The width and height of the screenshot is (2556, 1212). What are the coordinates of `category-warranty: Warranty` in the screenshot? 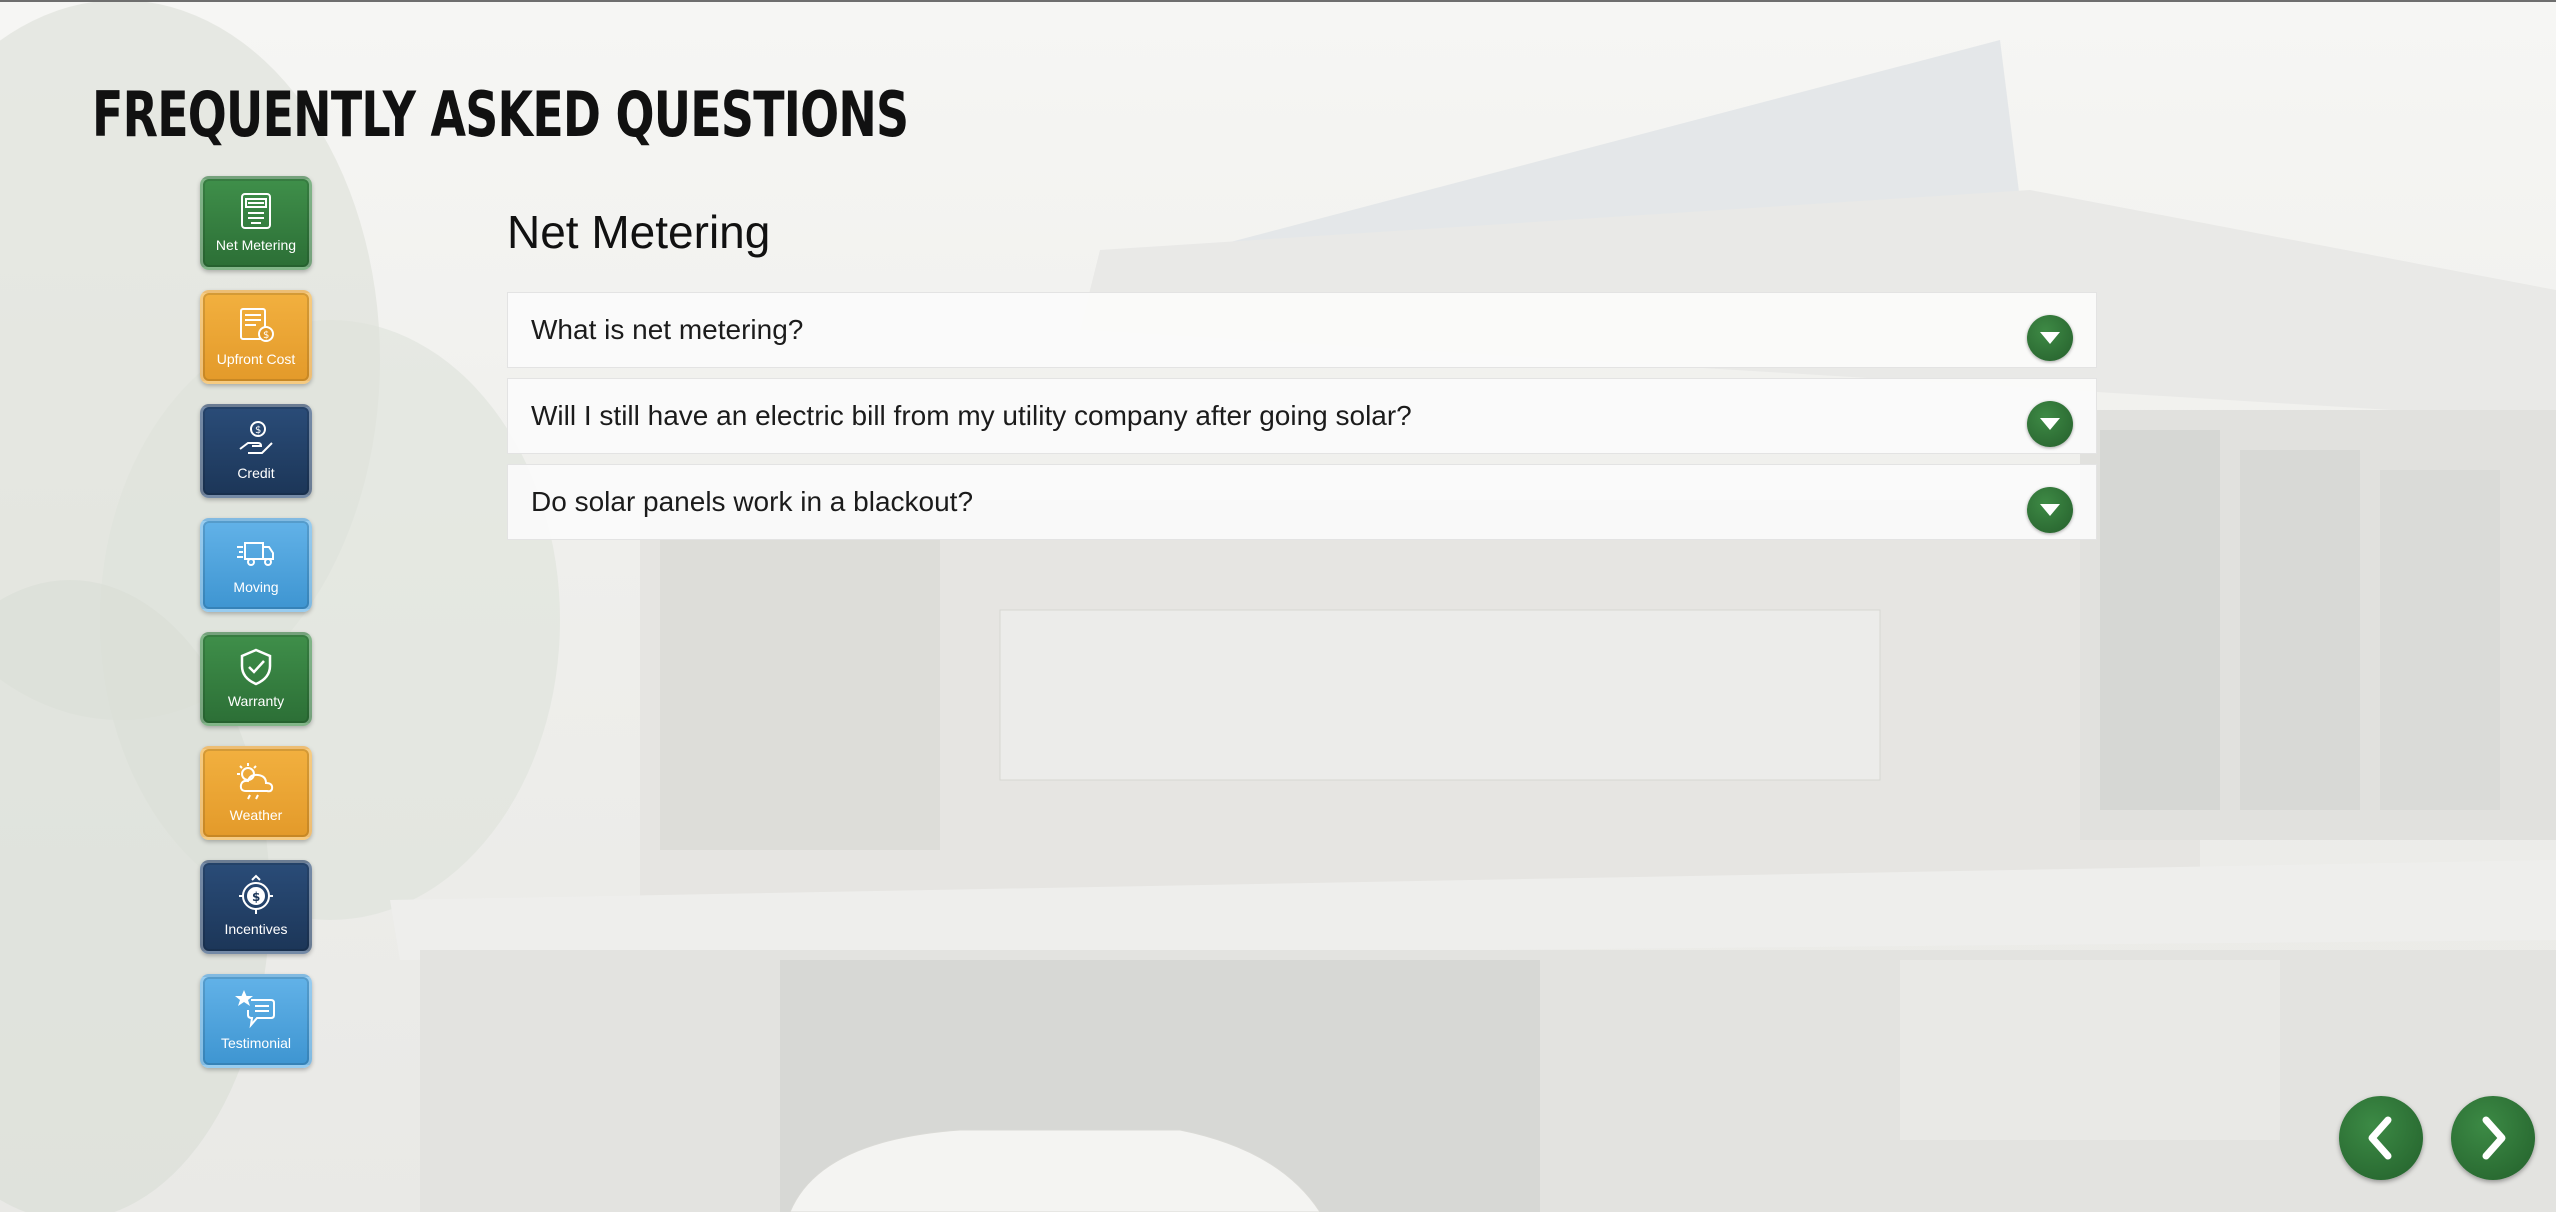 It's located at (256, 679).